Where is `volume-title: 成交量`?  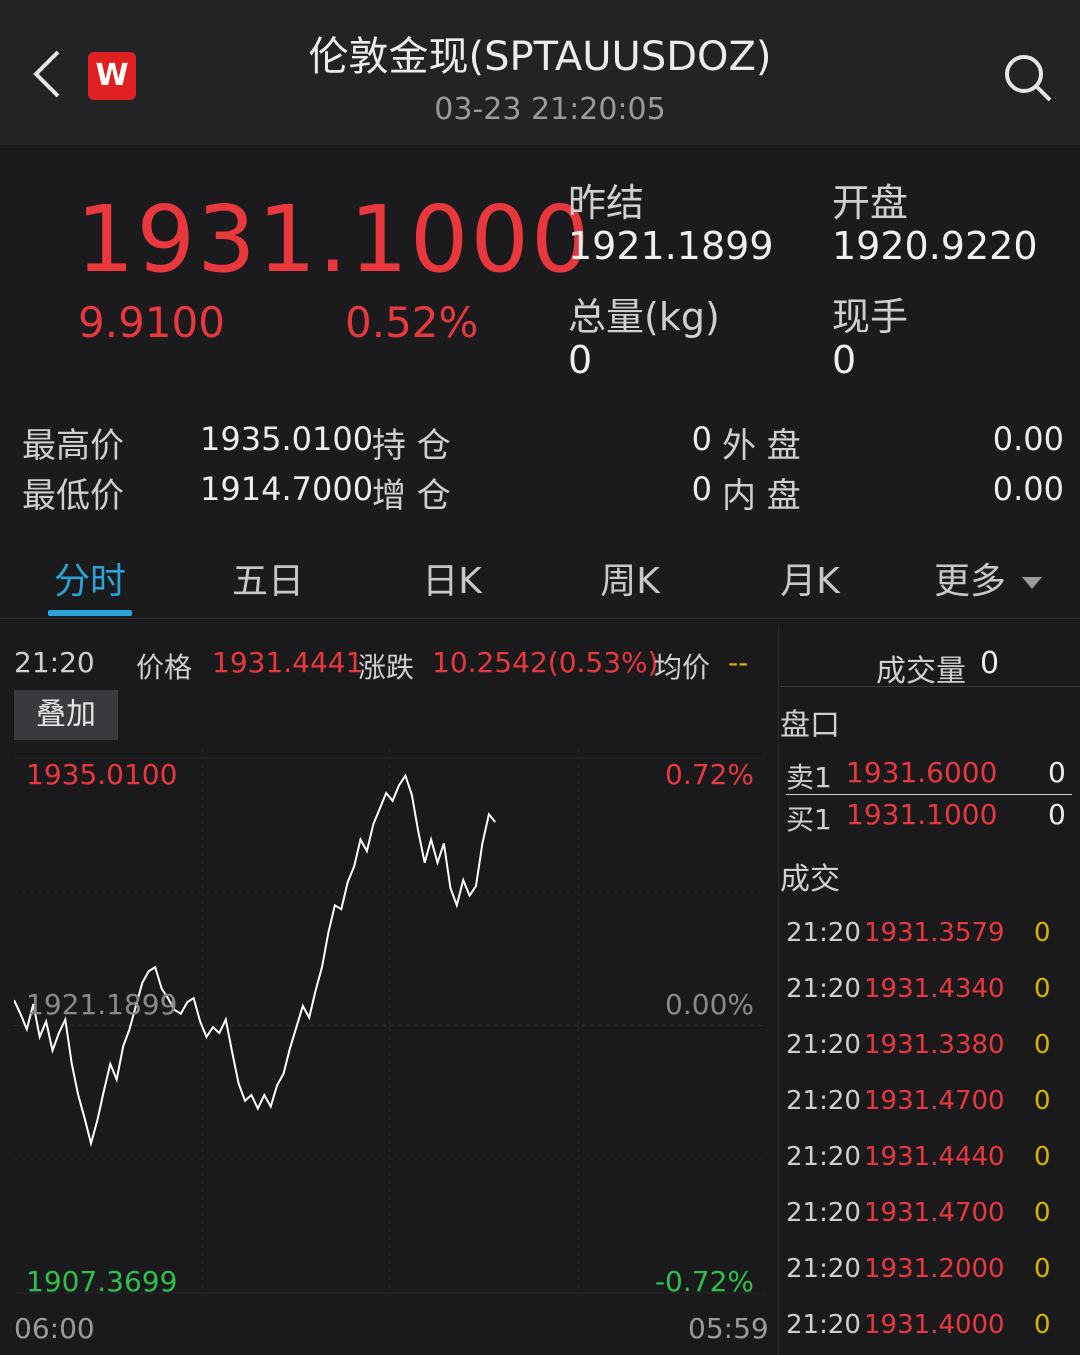
volume-title: 成交量 is located at coordinates (921, 671).